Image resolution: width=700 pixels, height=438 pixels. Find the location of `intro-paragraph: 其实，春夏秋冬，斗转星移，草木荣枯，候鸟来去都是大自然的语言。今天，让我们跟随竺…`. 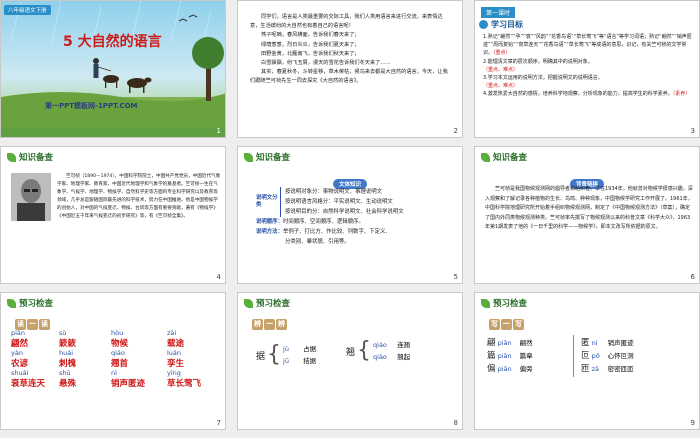

intro-paragraph: 其实，春夏秋冬，斗转星移，草木荣枯，候鸟来去都是大自然的语言。今天，让我们跟随竺… is located at coordinates (349, 77).